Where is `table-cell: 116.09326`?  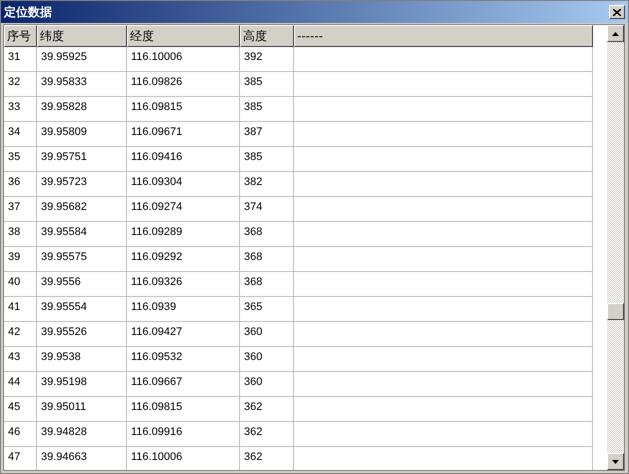 table-cell: 116.09326 is located at coordinates (183, 284).